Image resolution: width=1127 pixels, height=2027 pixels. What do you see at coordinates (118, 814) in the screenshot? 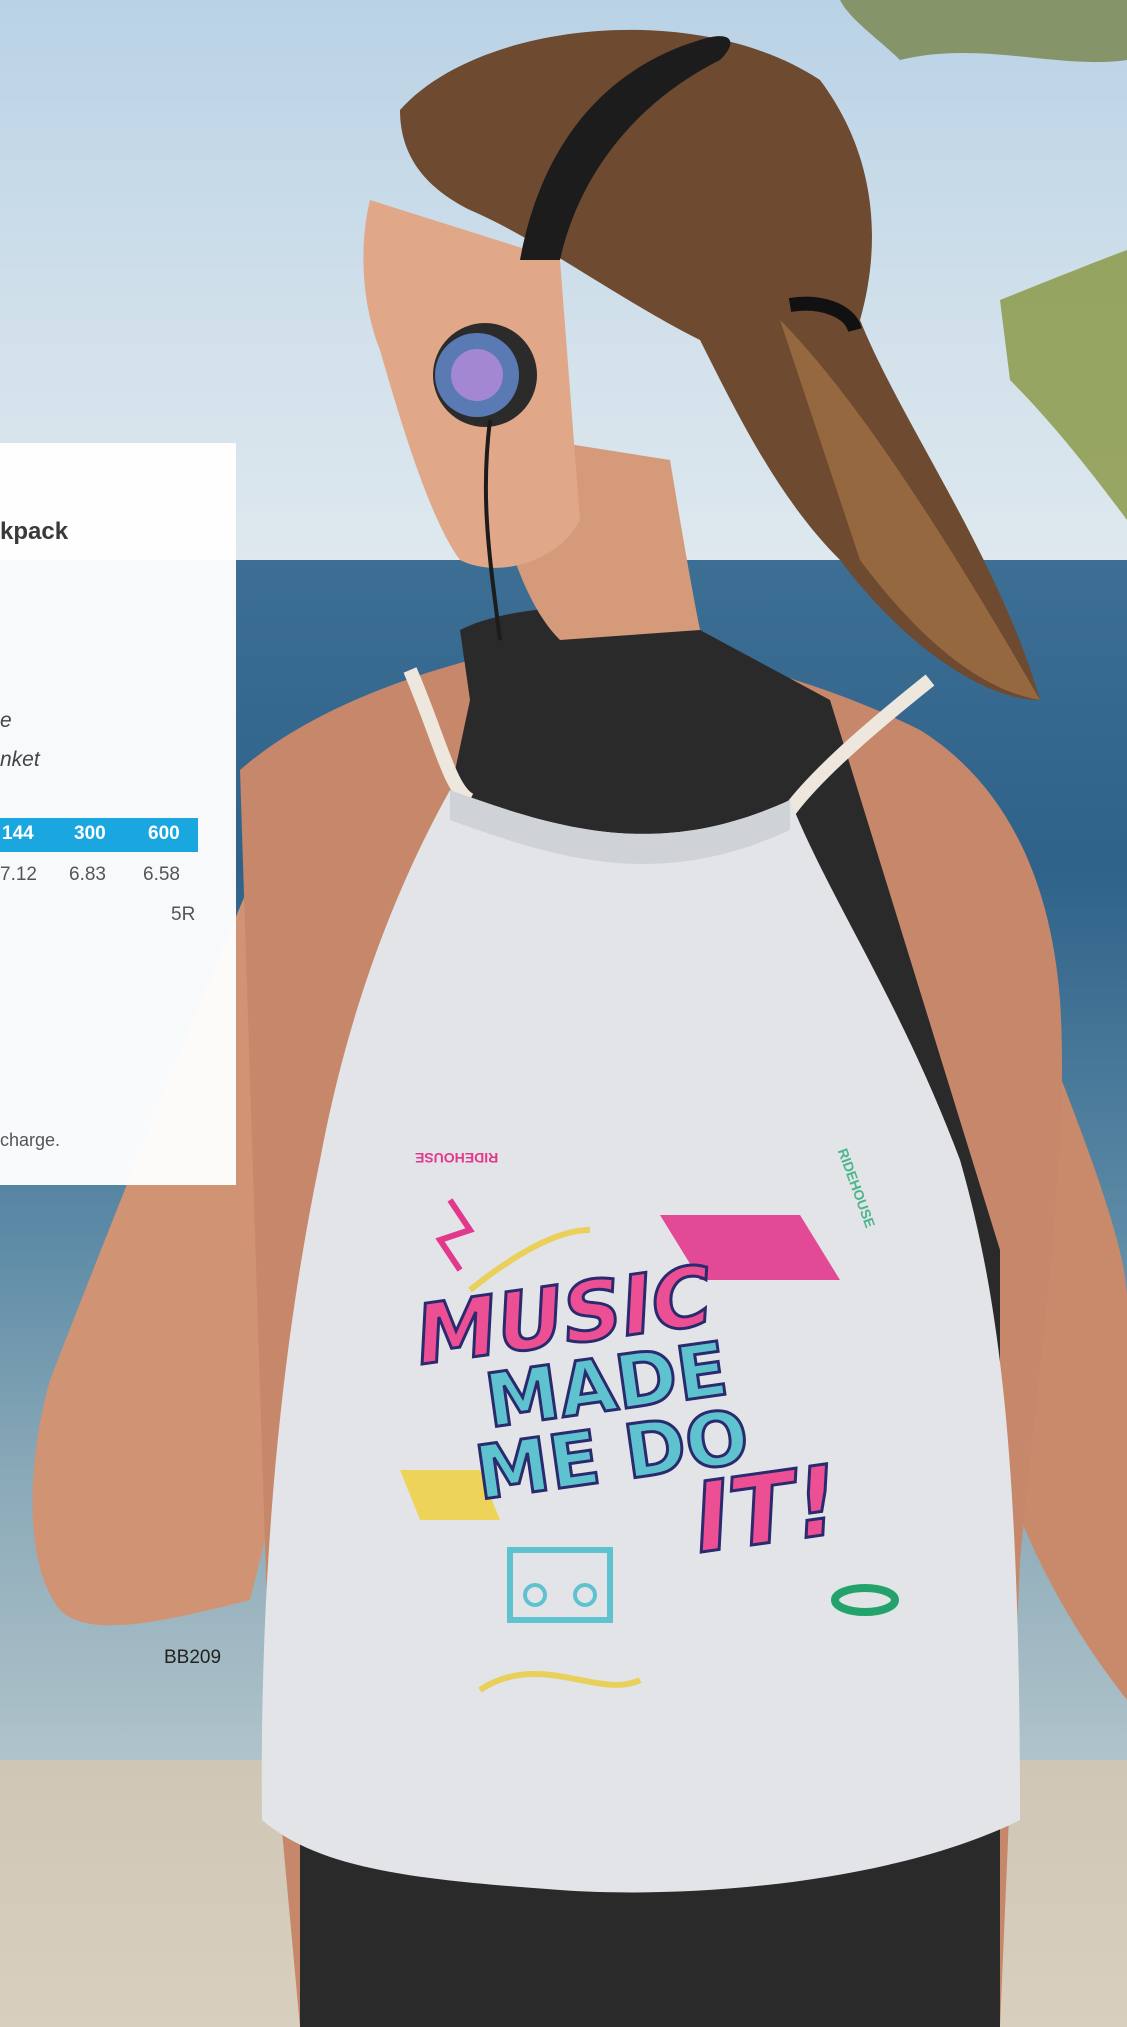
I see `product-info-panel` at bounding box center [118, 814].